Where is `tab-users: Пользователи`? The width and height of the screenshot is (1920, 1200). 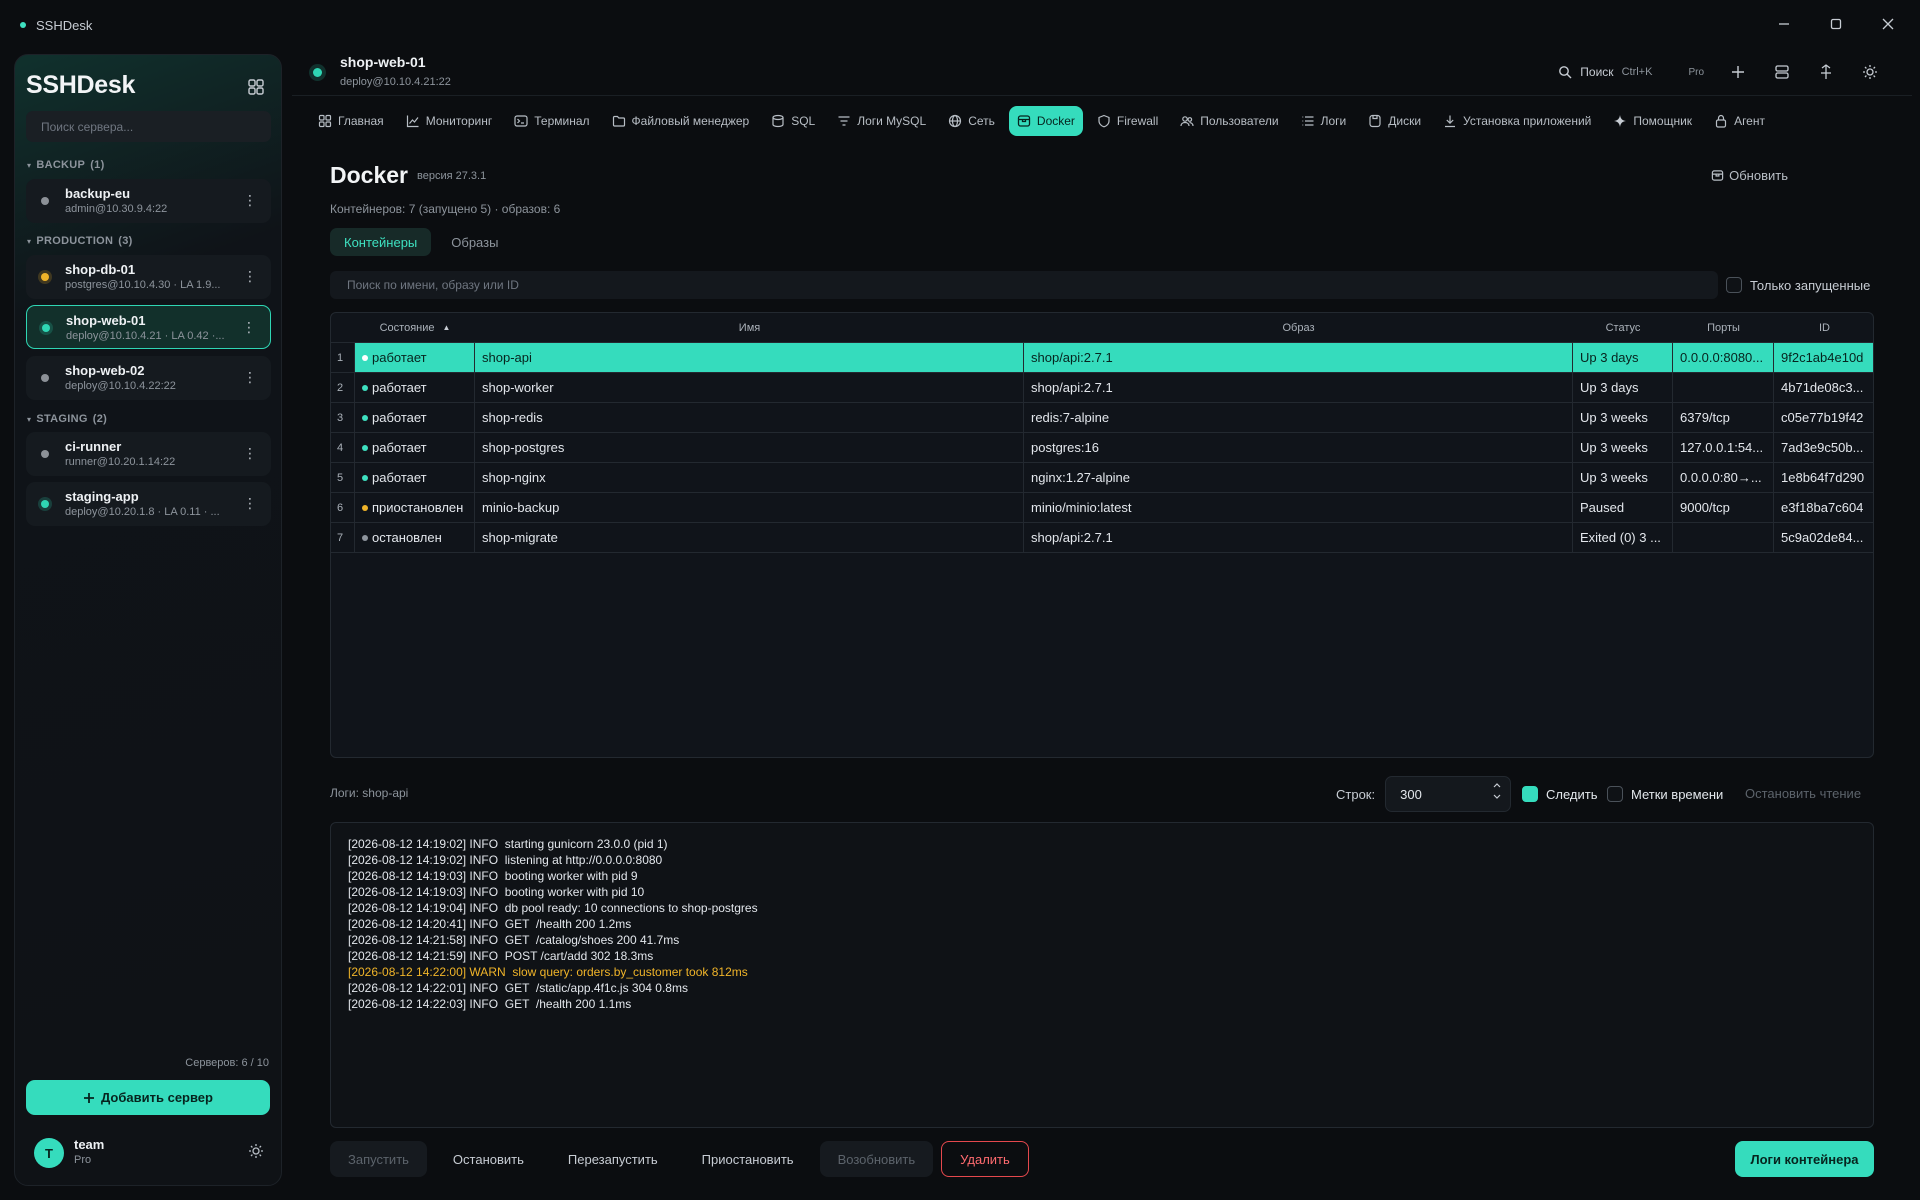 tab-users: Пользователи is located at coordinates (1229, 121).